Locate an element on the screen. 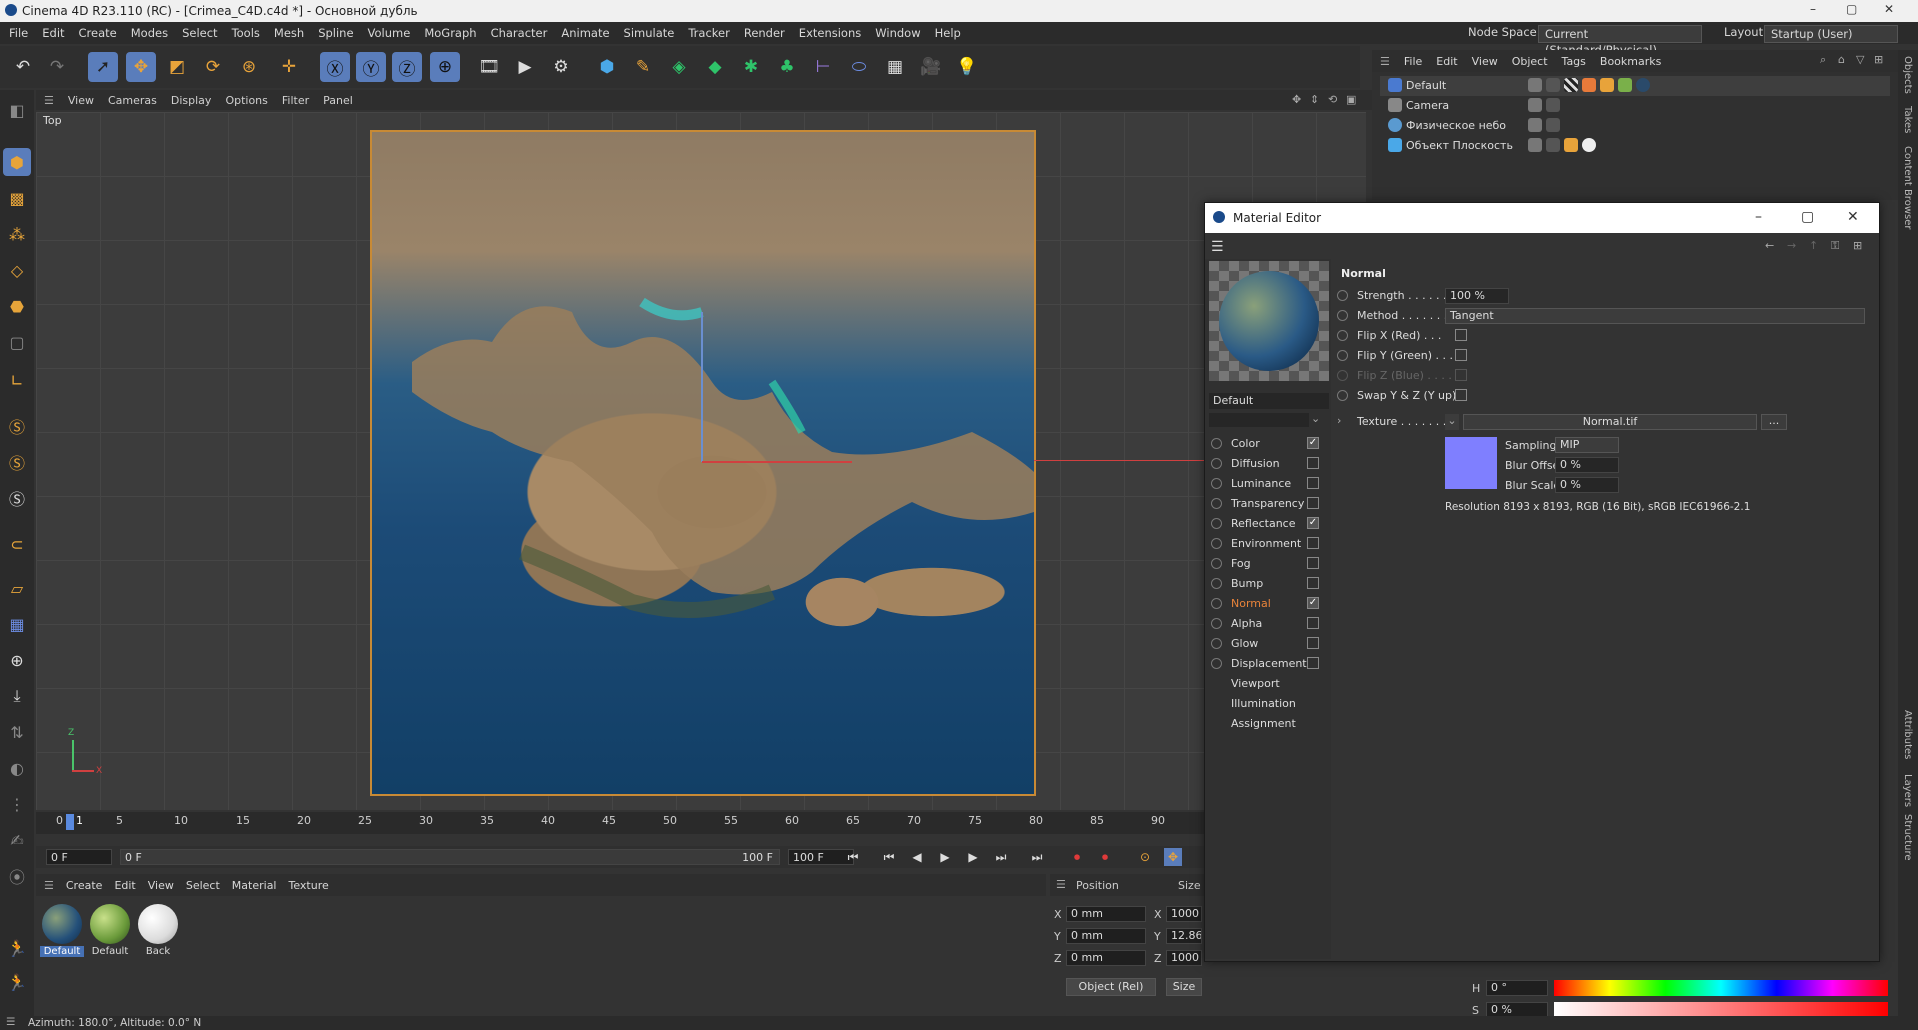  layout-dropdown: Startup (User) is located at coordinates (1831, 34).